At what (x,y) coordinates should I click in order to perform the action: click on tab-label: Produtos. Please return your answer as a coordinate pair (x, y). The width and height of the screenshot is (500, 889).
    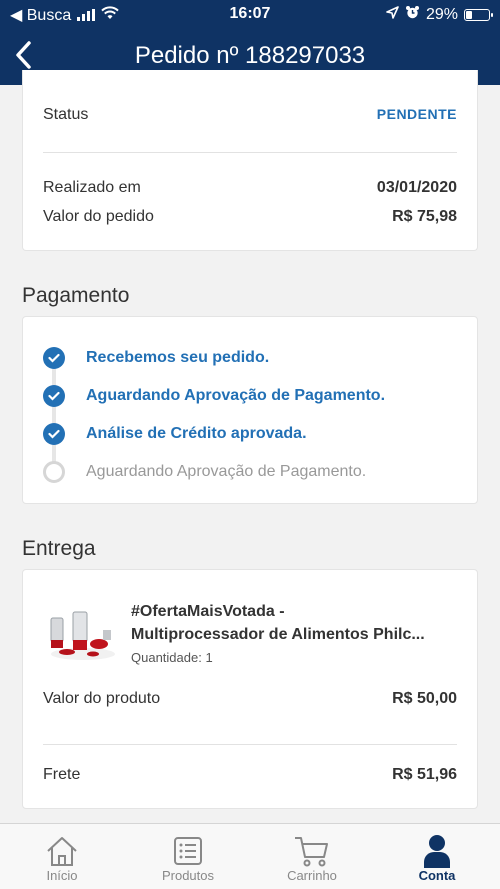
    Looking at the image, I should click on (188, 875).